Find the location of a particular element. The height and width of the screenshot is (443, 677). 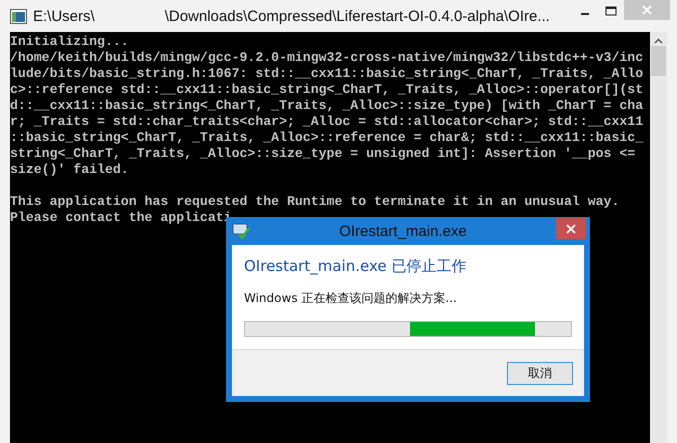

window-title: E:\Users\ is located at coordinates (64, 16).